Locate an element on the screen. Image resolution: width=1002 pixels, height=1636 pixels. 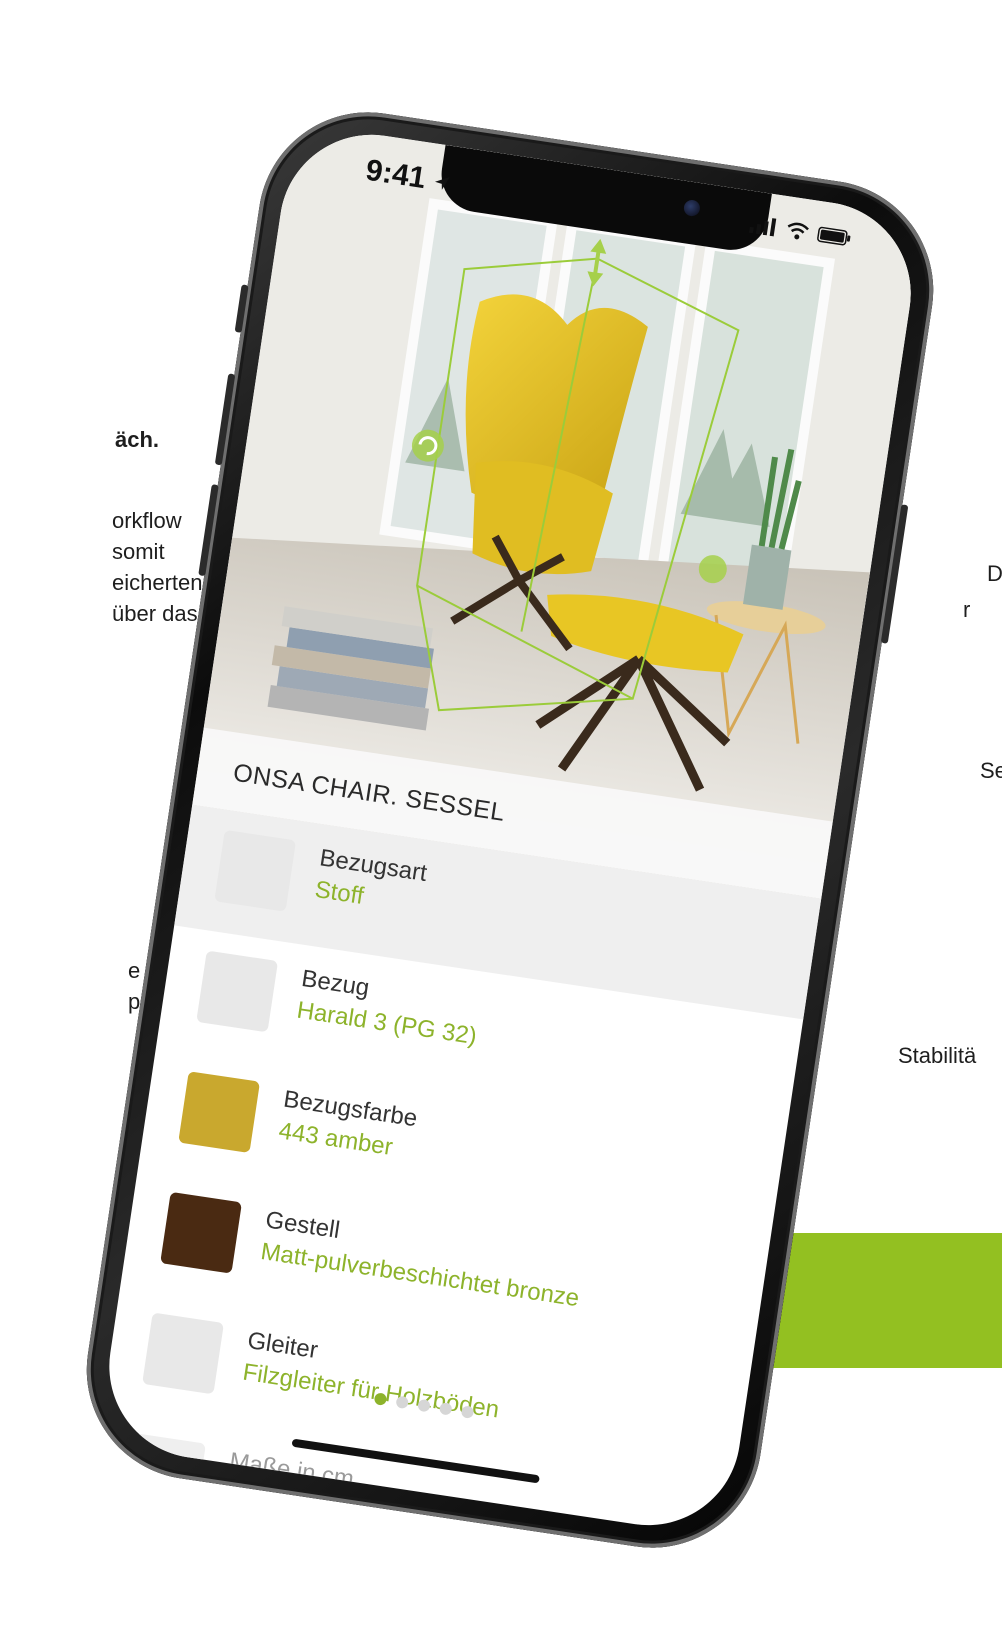
front-camera-icon is located at coordinates (692, 208).